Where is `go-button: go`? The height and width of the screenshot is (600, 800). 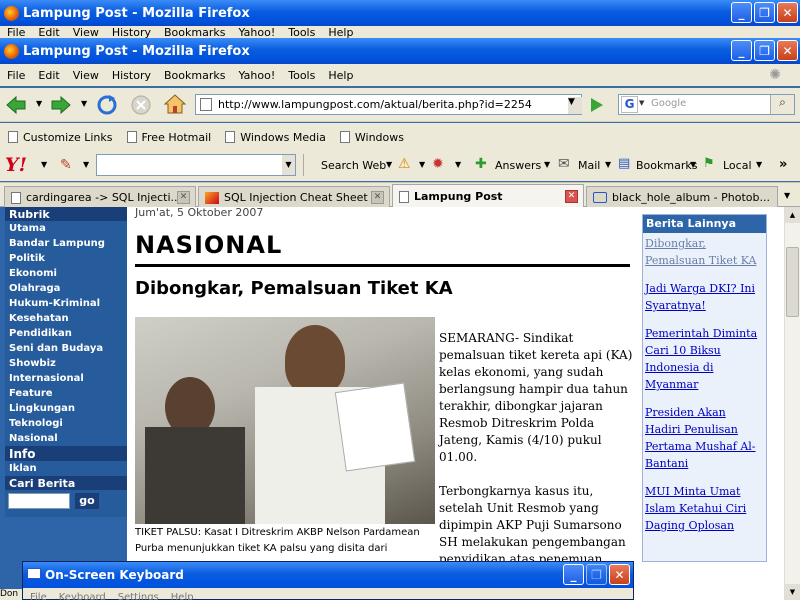
go-button: go is located at coordinates (87, 501).